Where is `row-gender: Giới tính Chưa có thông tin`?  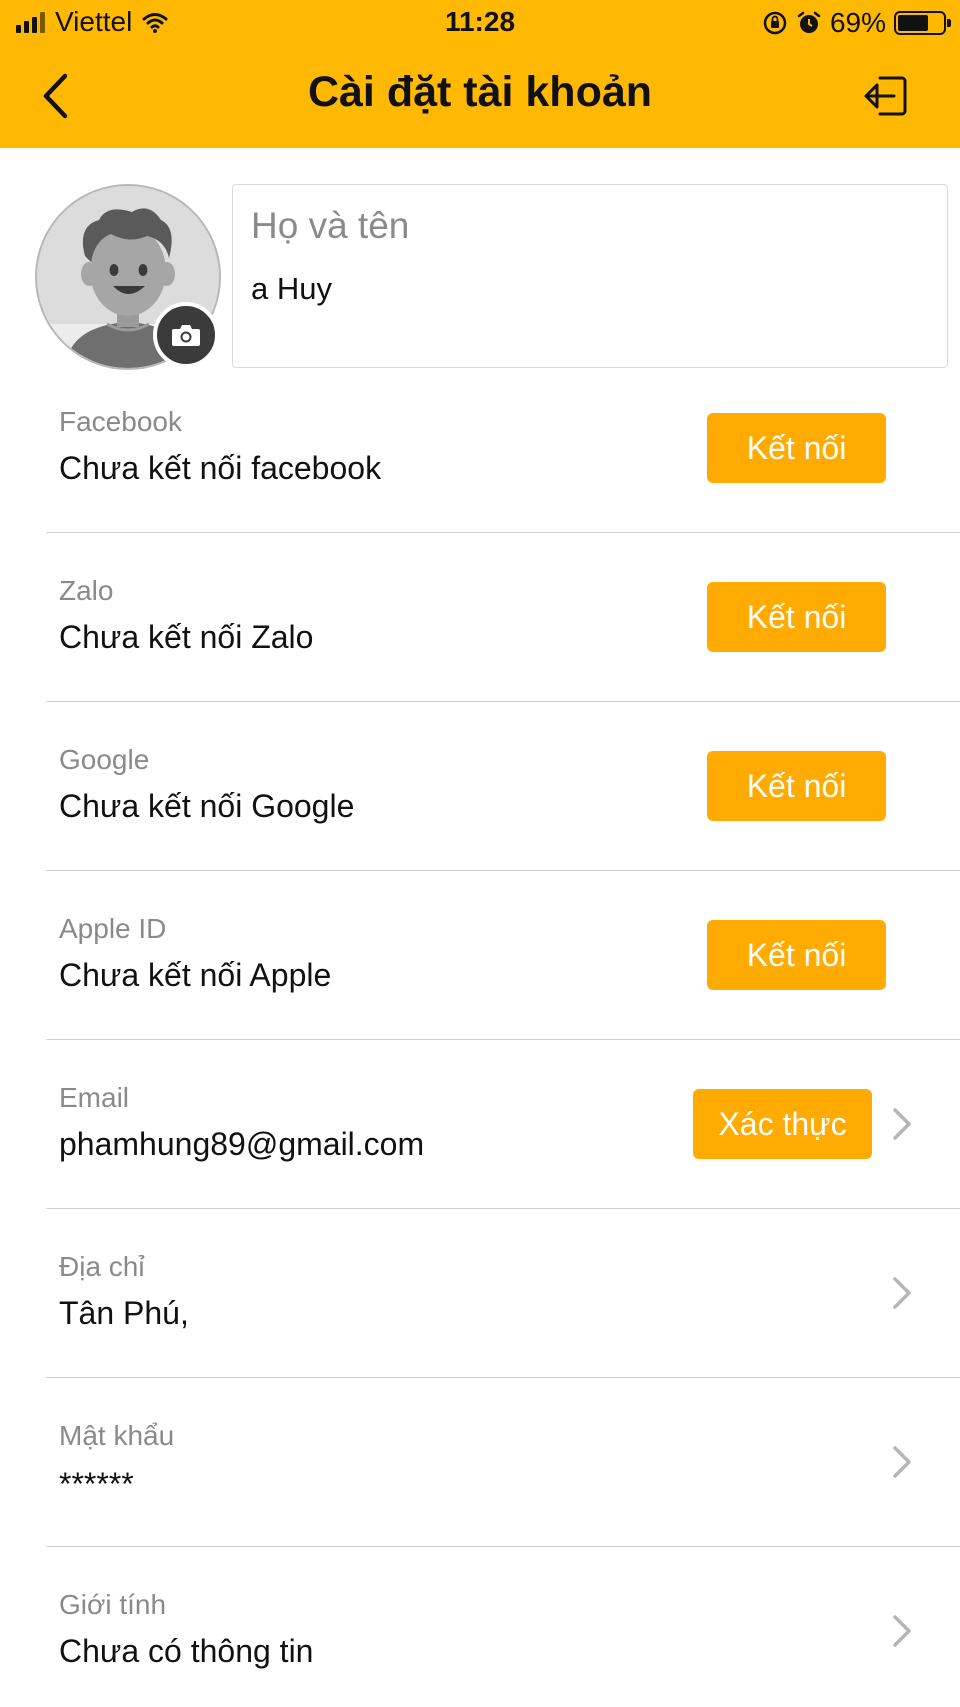 row-gender: Giới tính Chưa có thông tin is located at coordinates (503, 1627).